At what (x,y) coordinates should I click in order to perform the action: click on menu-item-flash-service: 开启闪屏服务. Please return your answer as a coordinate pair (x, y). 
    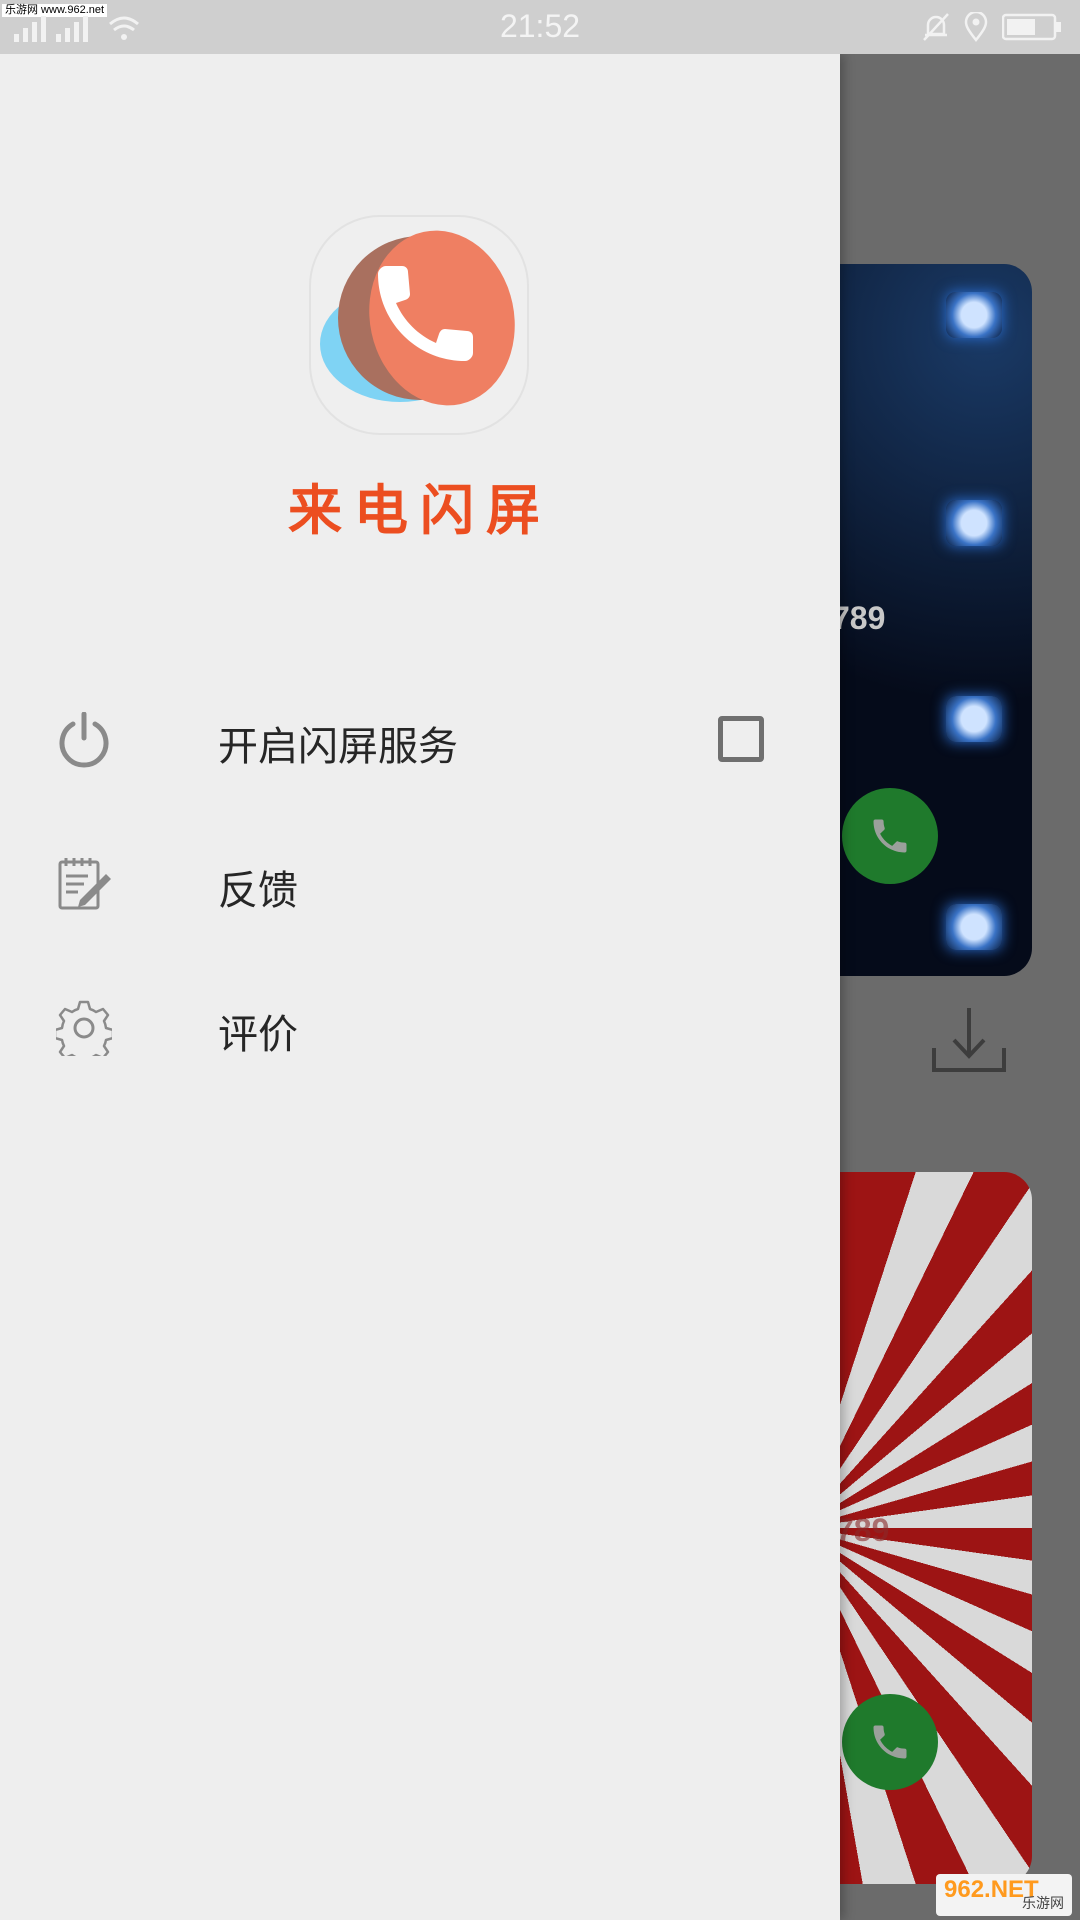
    Looking at the image, I should click on (420, 738).